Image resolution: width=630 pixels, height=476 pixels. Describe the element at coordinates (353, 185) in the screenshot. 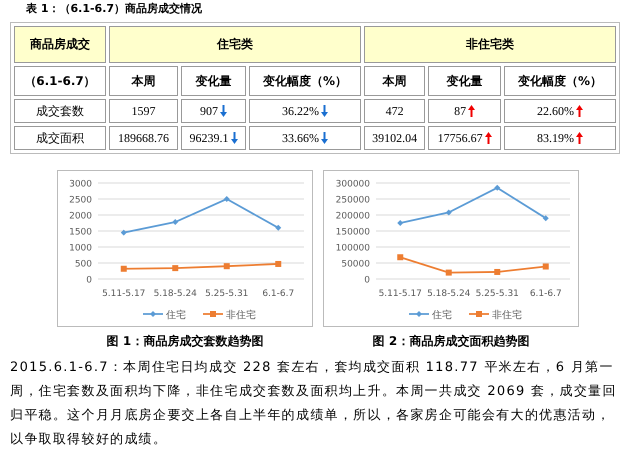

I see `y-tick-label: 300000` at that location.